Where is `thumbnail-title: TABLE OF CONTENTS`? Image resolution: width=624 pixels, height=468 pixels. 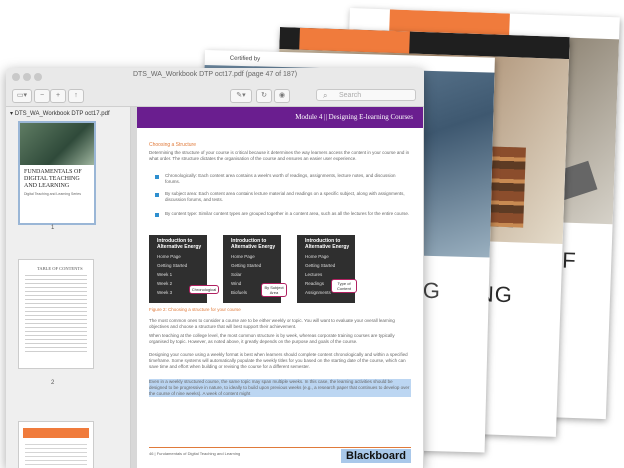 thumbnail-title: TABLE OF CONTENTS is located at coordinates (60, 268).